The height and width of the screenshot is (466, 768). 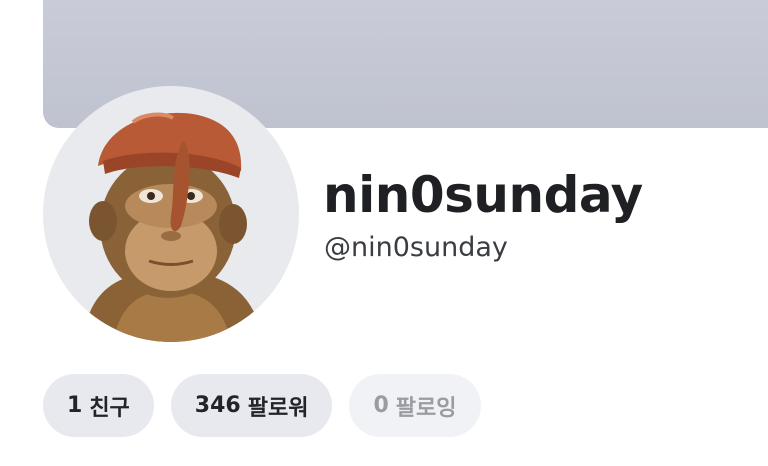 What do you see at coordinates (217, 405) in the screenshot?
I see `followers-count: 346` at bounding box center [217, 405].